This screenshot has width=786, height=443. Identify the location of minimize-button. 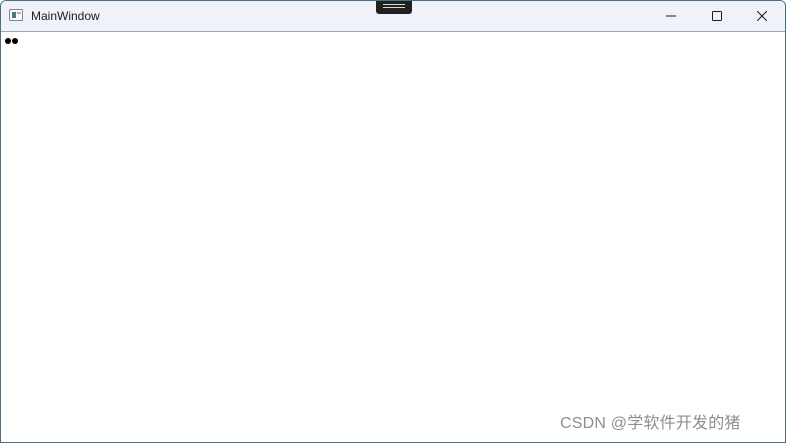
(671, 16).